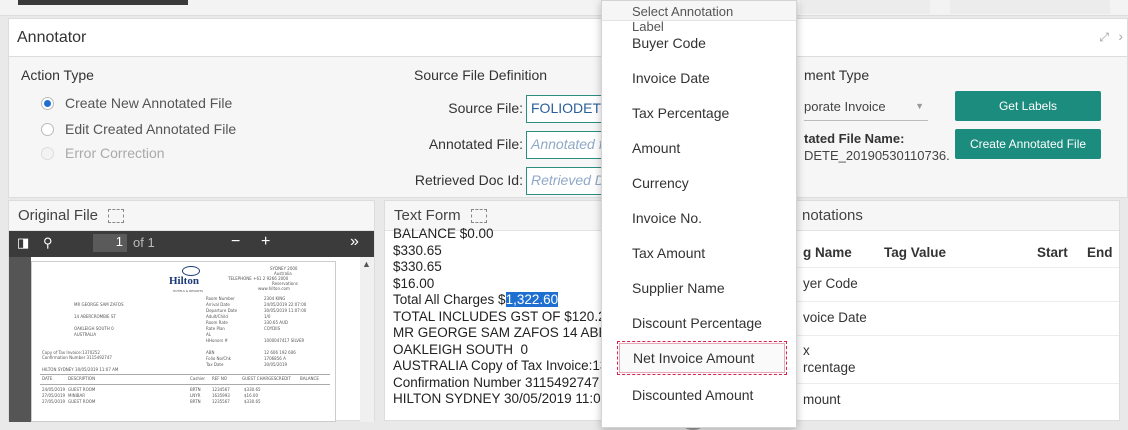 This screenshot has width=1128, height=430. Describe the element at coordinates (47, 378) in the screenshot. I see `table-header-cell: DATE` at that location.